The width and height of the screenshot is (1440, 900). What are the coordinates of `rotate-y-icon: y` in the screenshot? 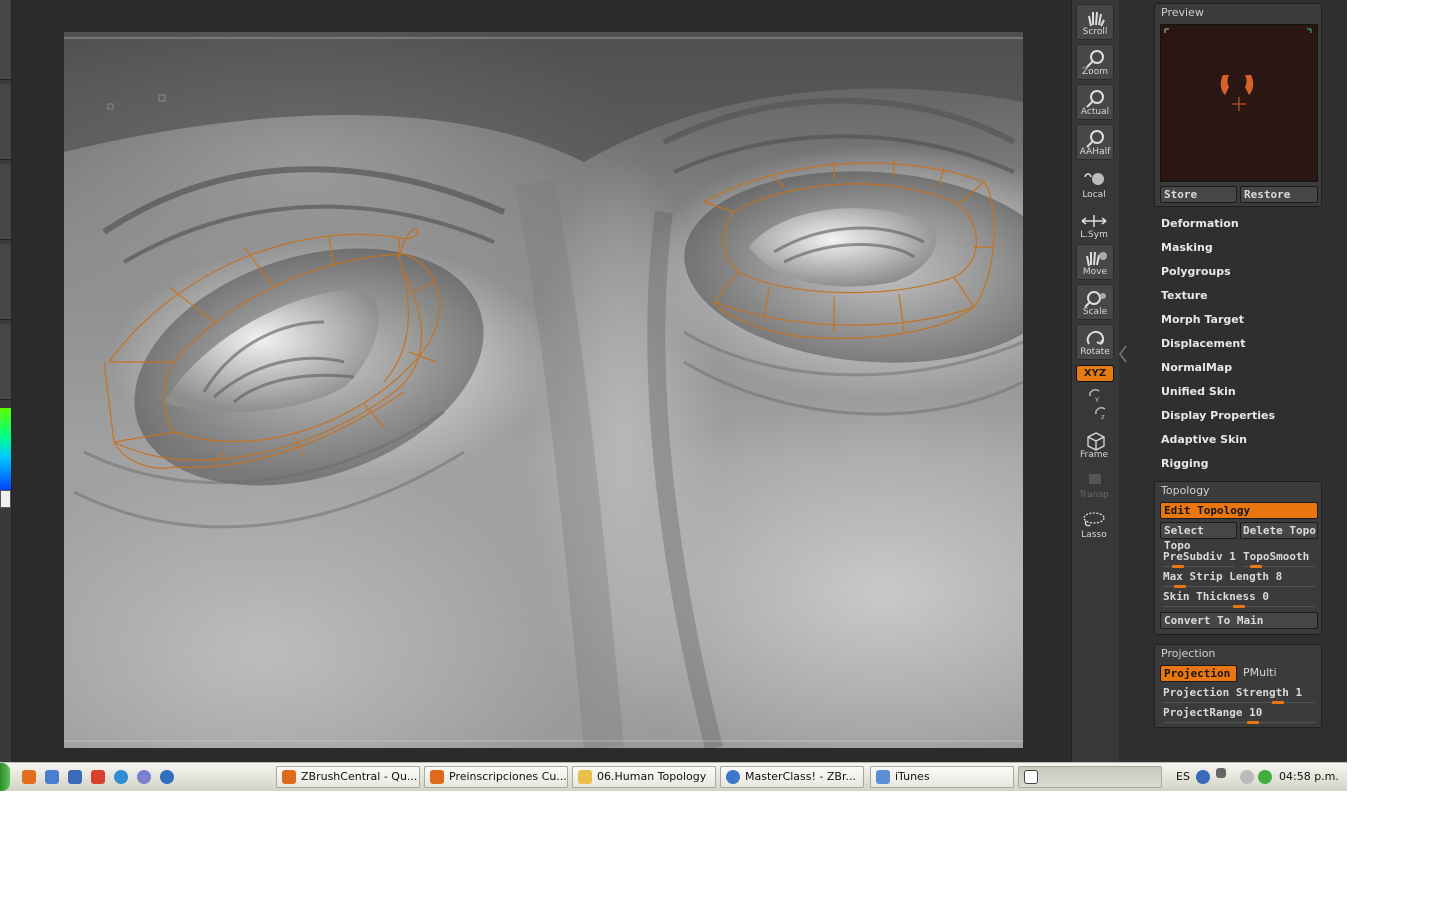 It's located at (1095, 394).